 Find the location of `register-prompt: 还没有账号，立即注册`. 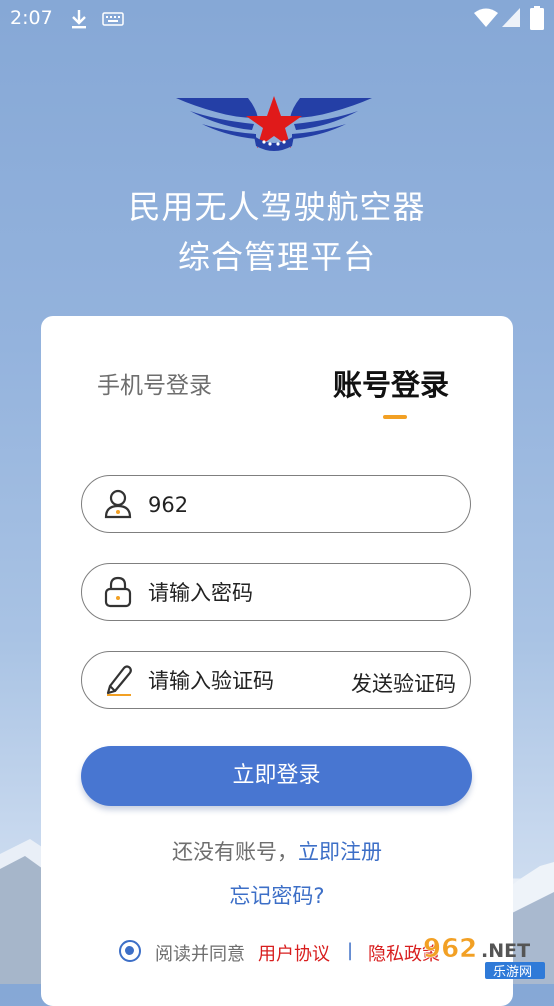

register-prompt: 还没有账号，立即注册 is located at coordinates (277, 851).